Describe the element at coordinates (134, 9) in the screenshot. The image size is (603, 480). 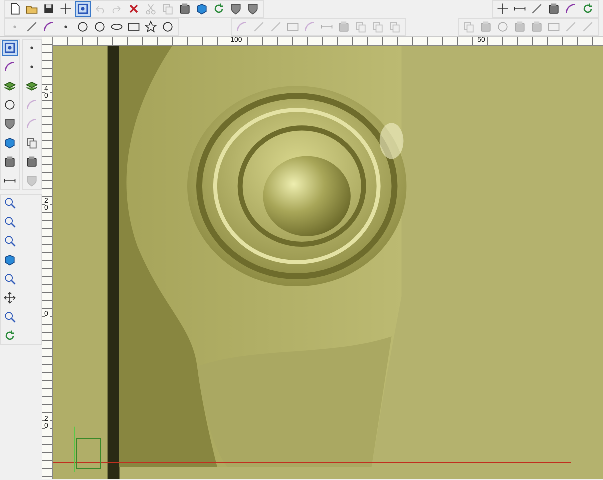
I see `delete-icon` at that location.